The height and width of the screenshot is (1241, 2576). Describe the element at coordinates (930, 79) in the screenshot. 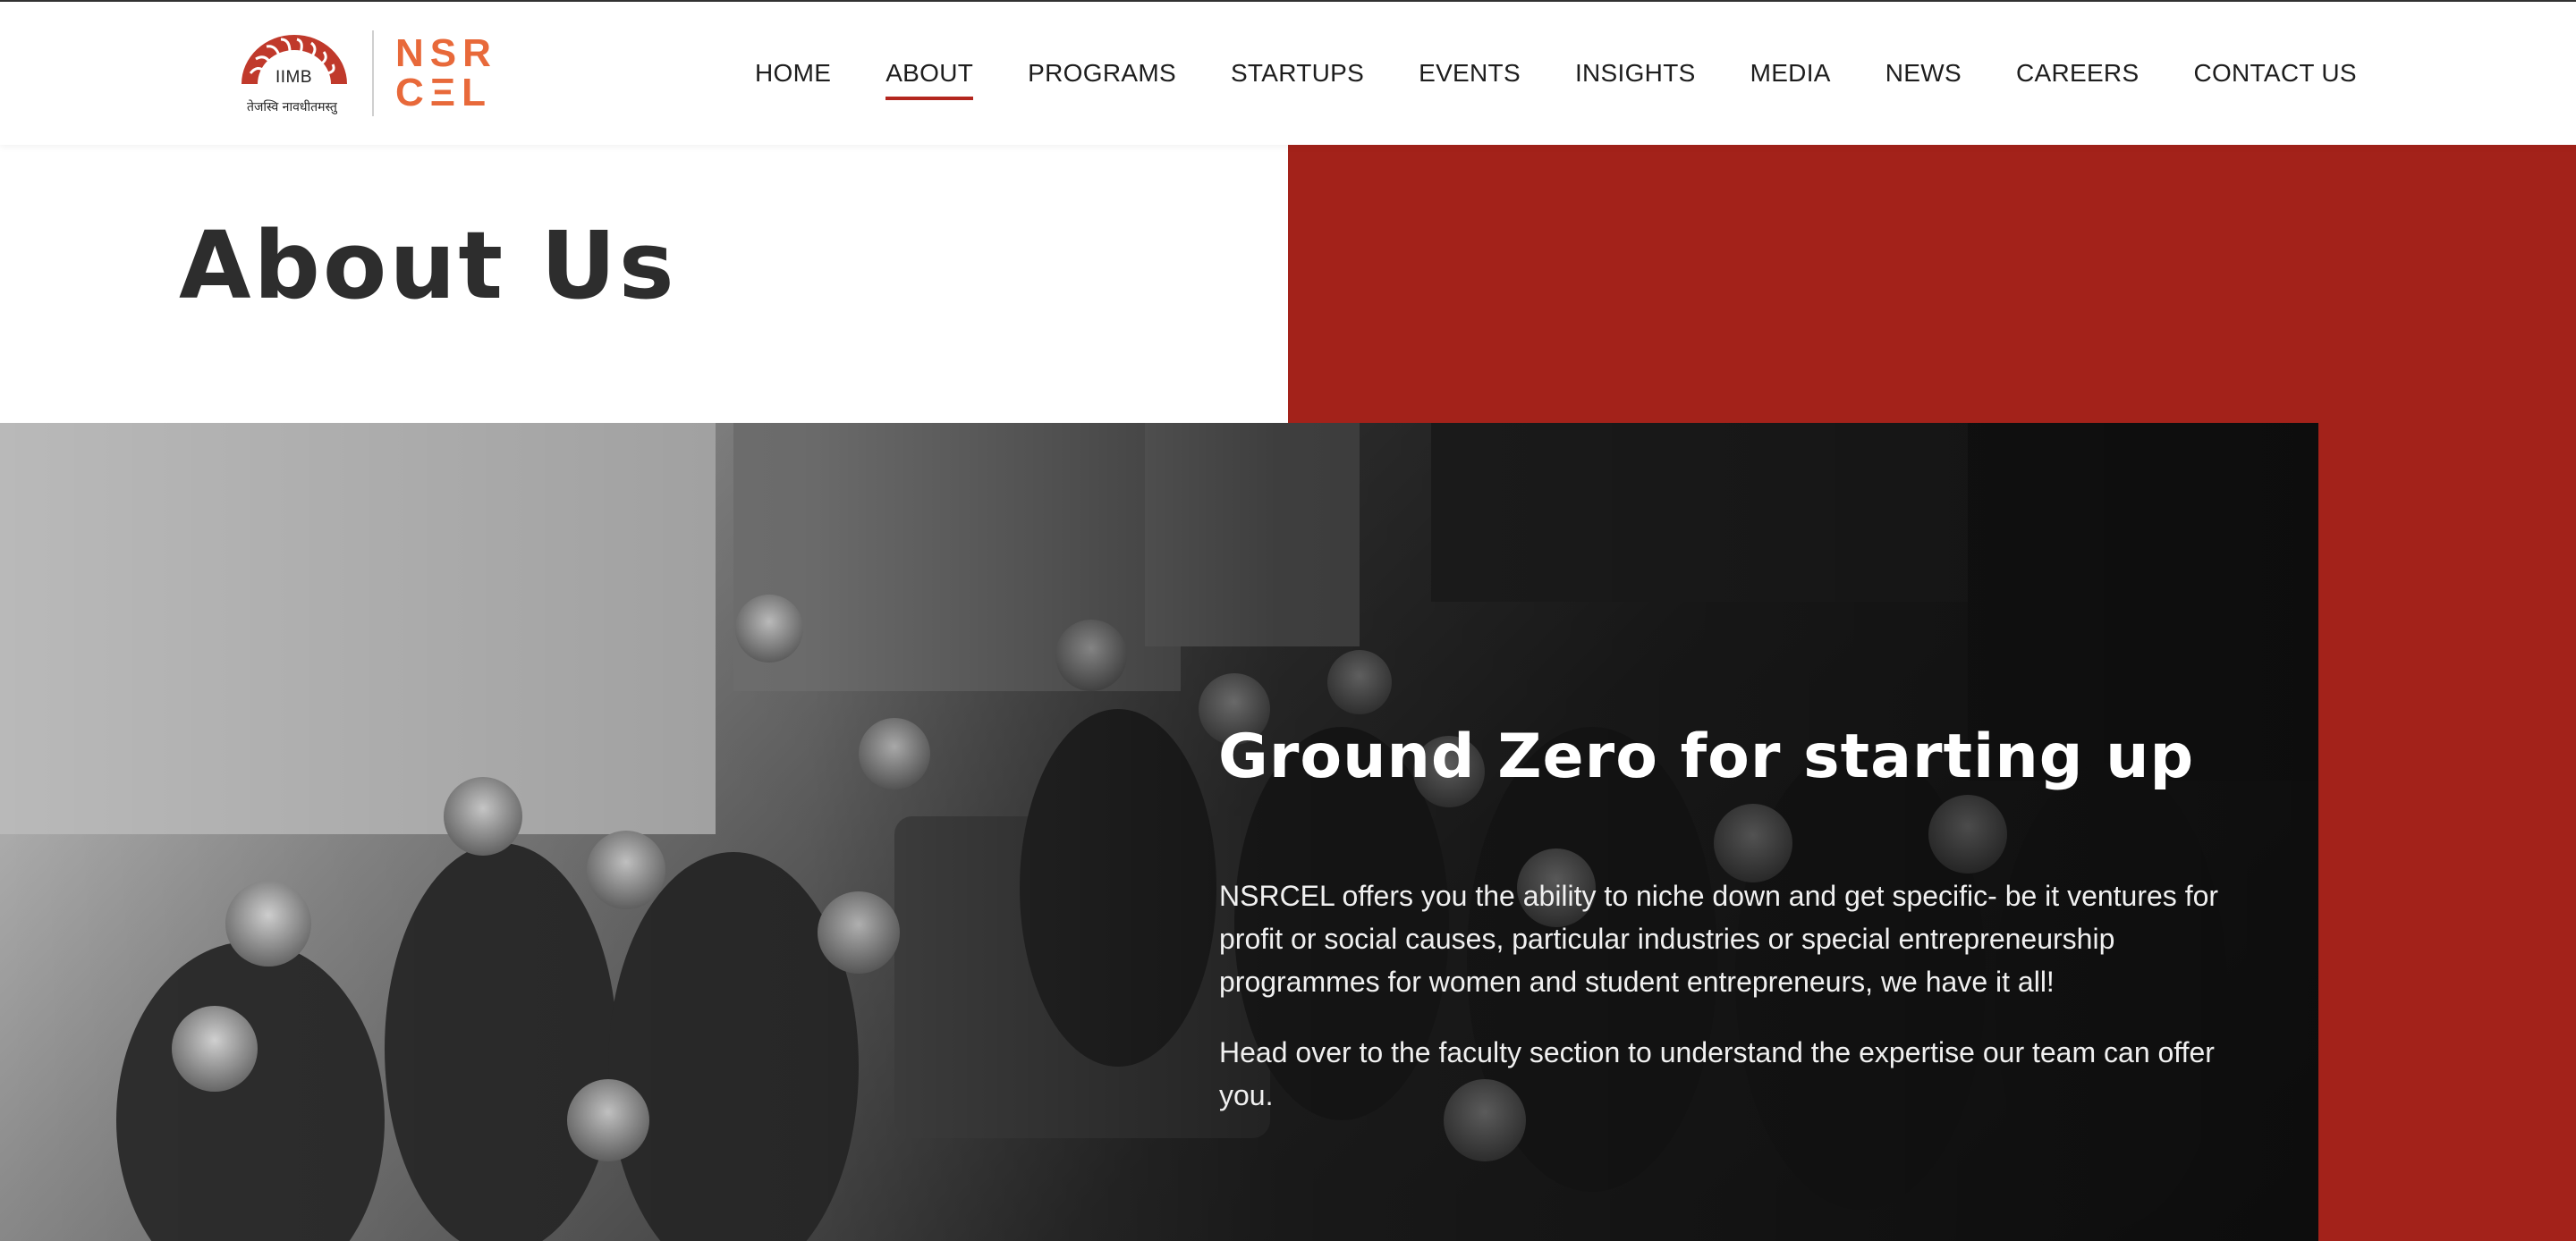

I see `nav-about: ABOUT` at that location.